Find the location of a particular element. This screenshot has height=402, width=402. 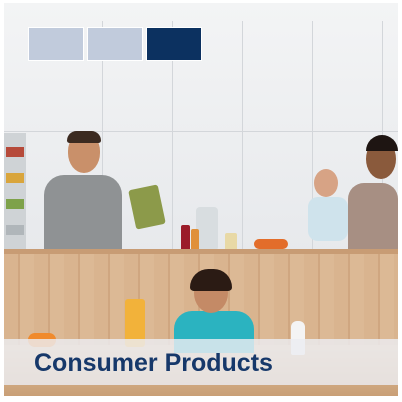

decor-block-dark is located at coordinates (174, 44).